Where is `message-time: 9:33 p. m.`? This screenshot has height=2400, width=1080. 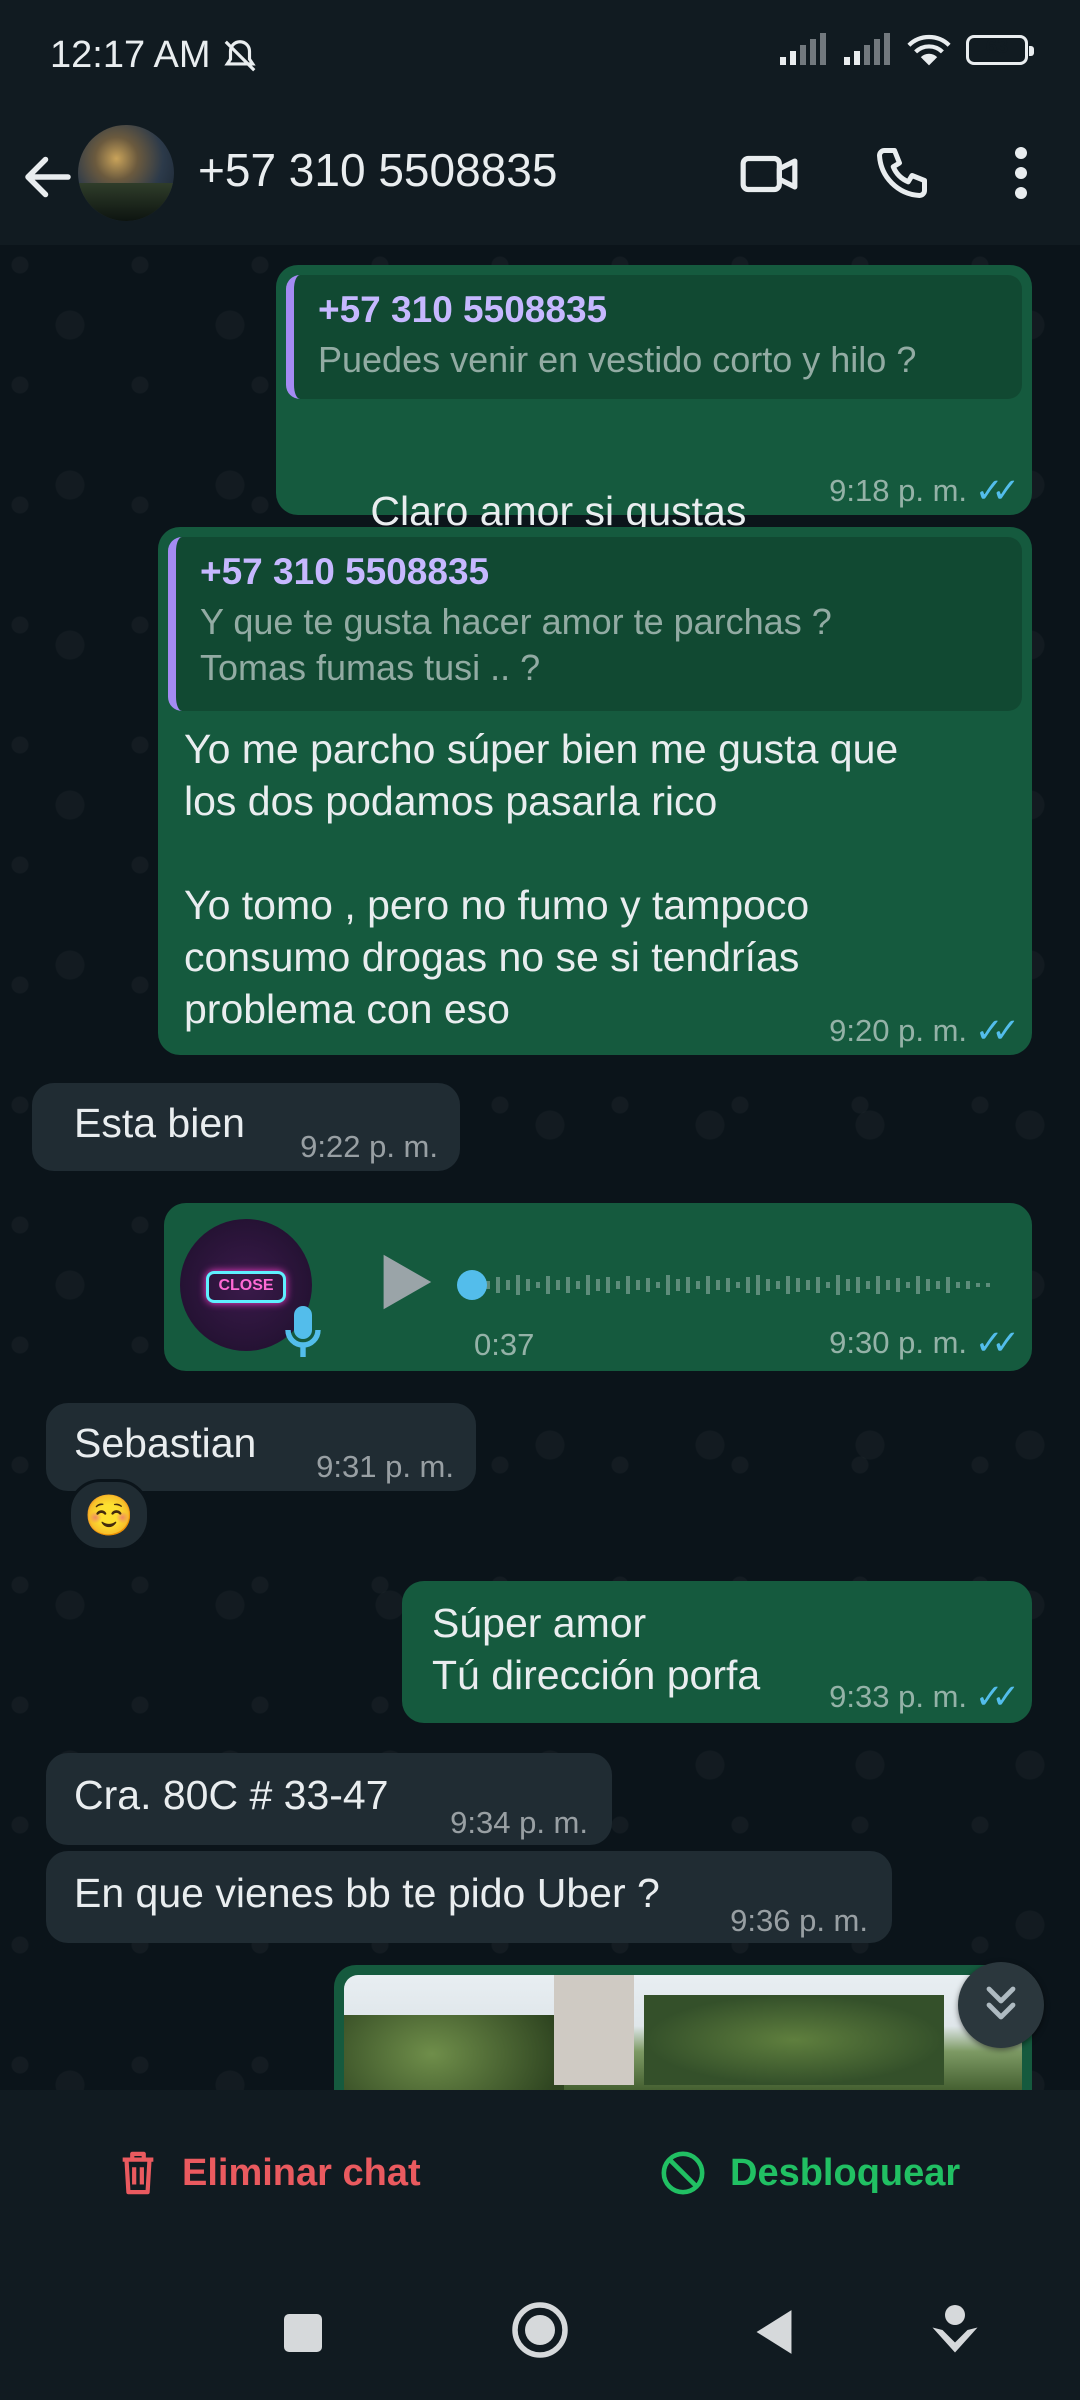 message-time: 9:33 p. m. is located at coordinates (898, 1696).